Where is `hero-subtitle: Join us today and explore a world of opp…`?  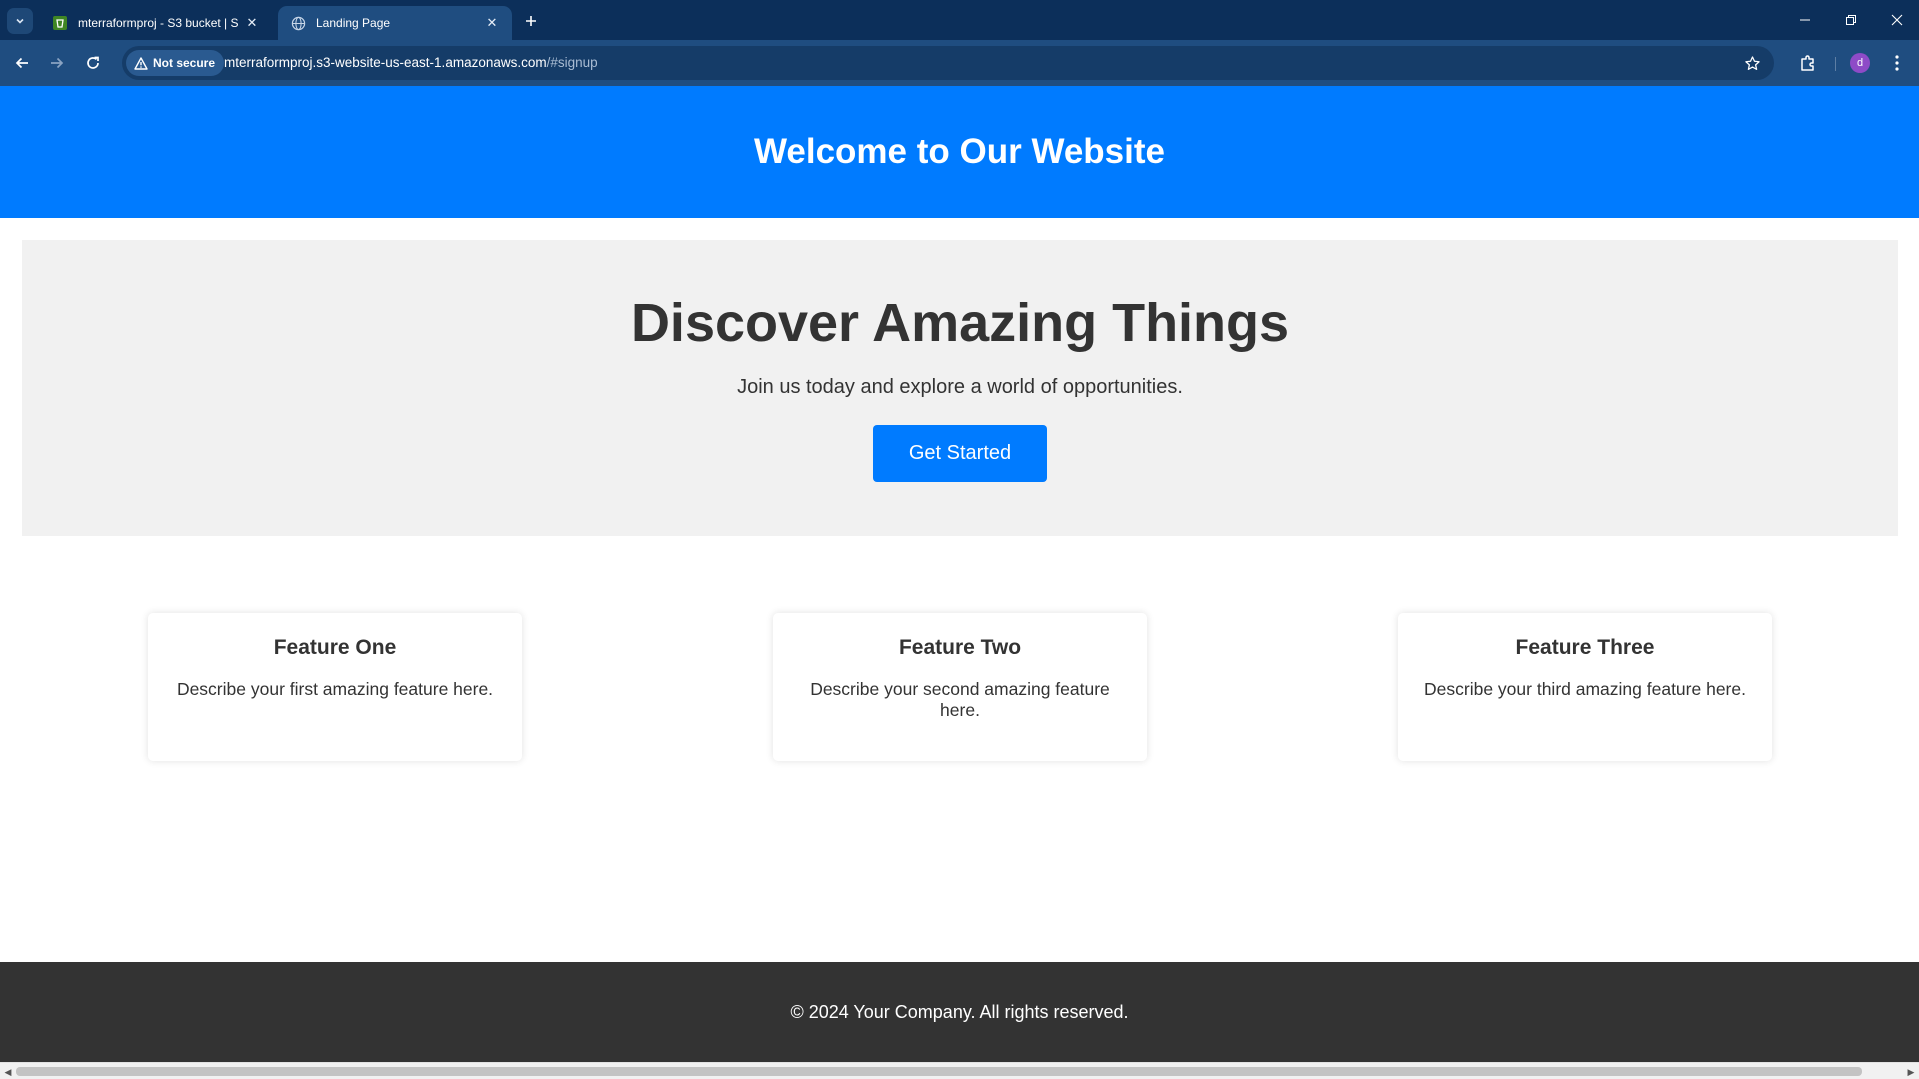
hero-subtitle: Join us today and explore a world of opp… is located at coordinates (960, 387).